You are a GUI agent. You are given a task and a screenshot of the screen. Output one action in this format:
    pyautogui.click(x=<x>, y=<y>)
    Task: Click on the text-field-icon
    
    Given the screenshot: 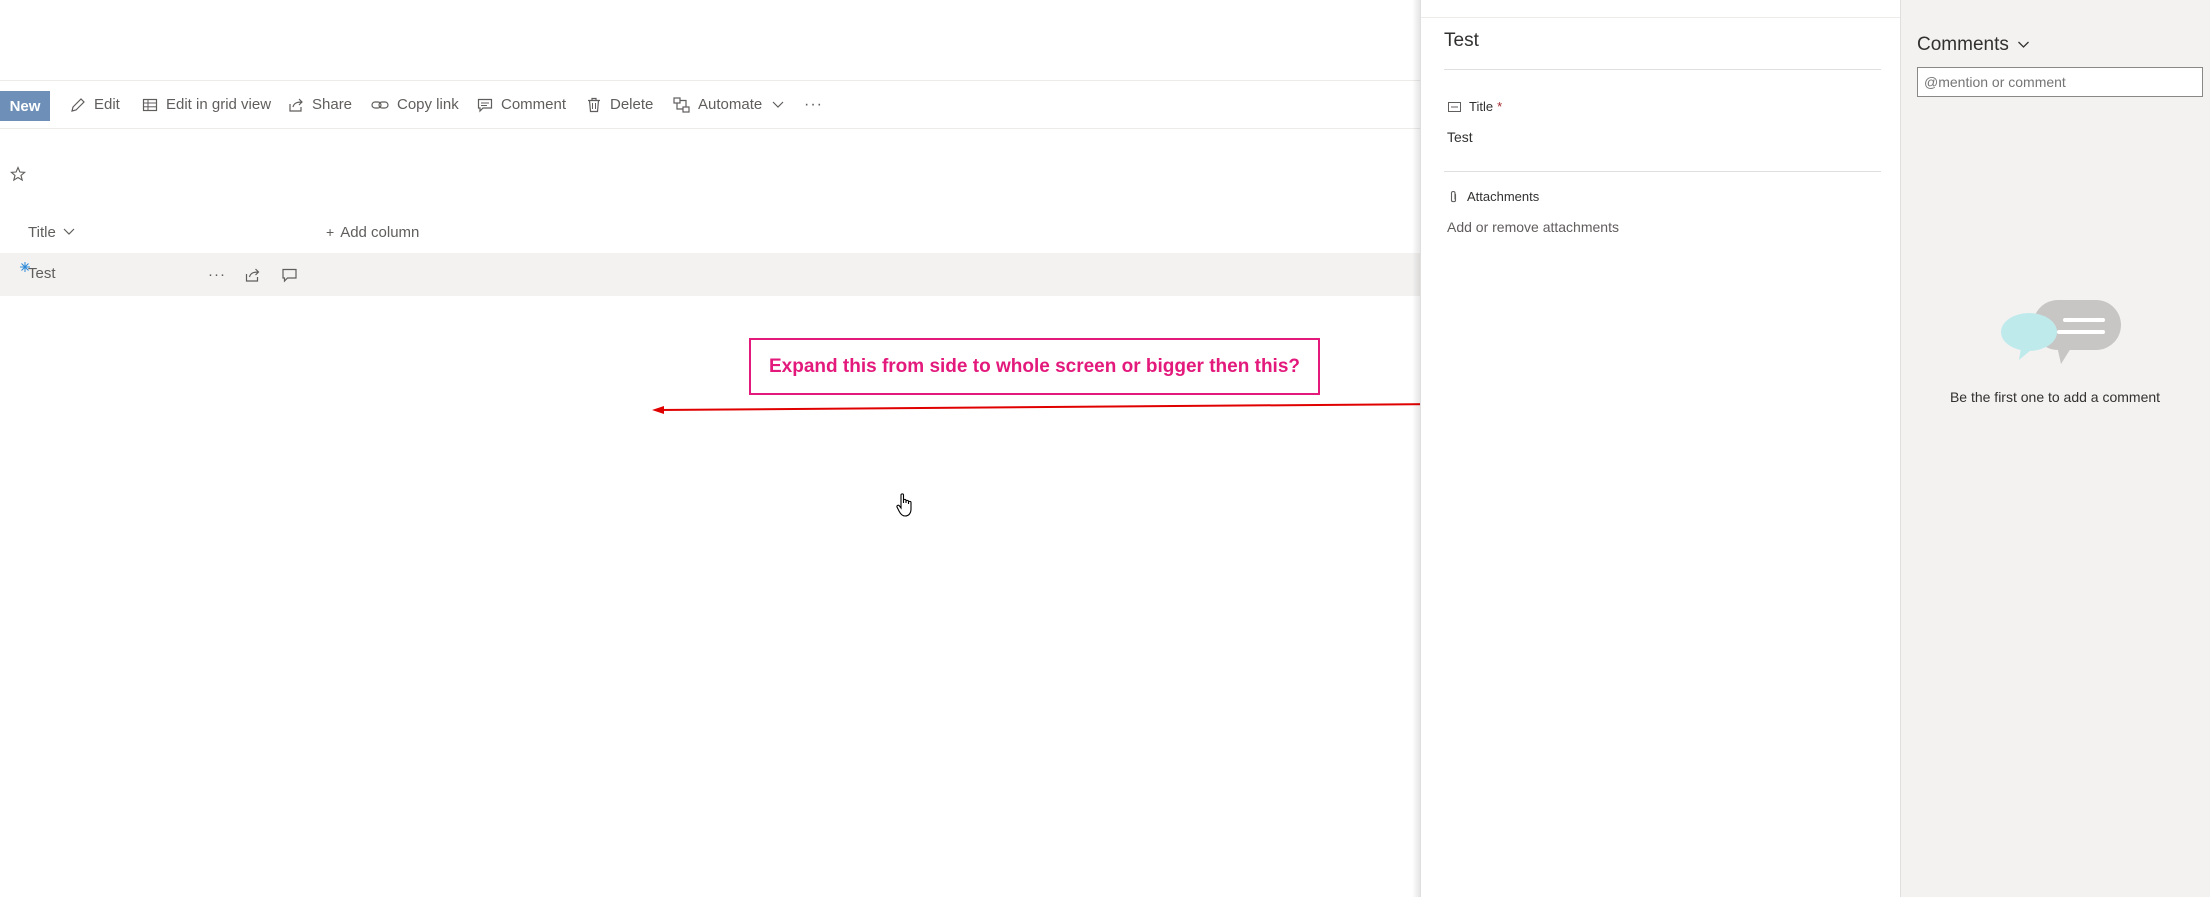 What is the action you would take?
    pyautogui.click(x=1454, y=106)
    